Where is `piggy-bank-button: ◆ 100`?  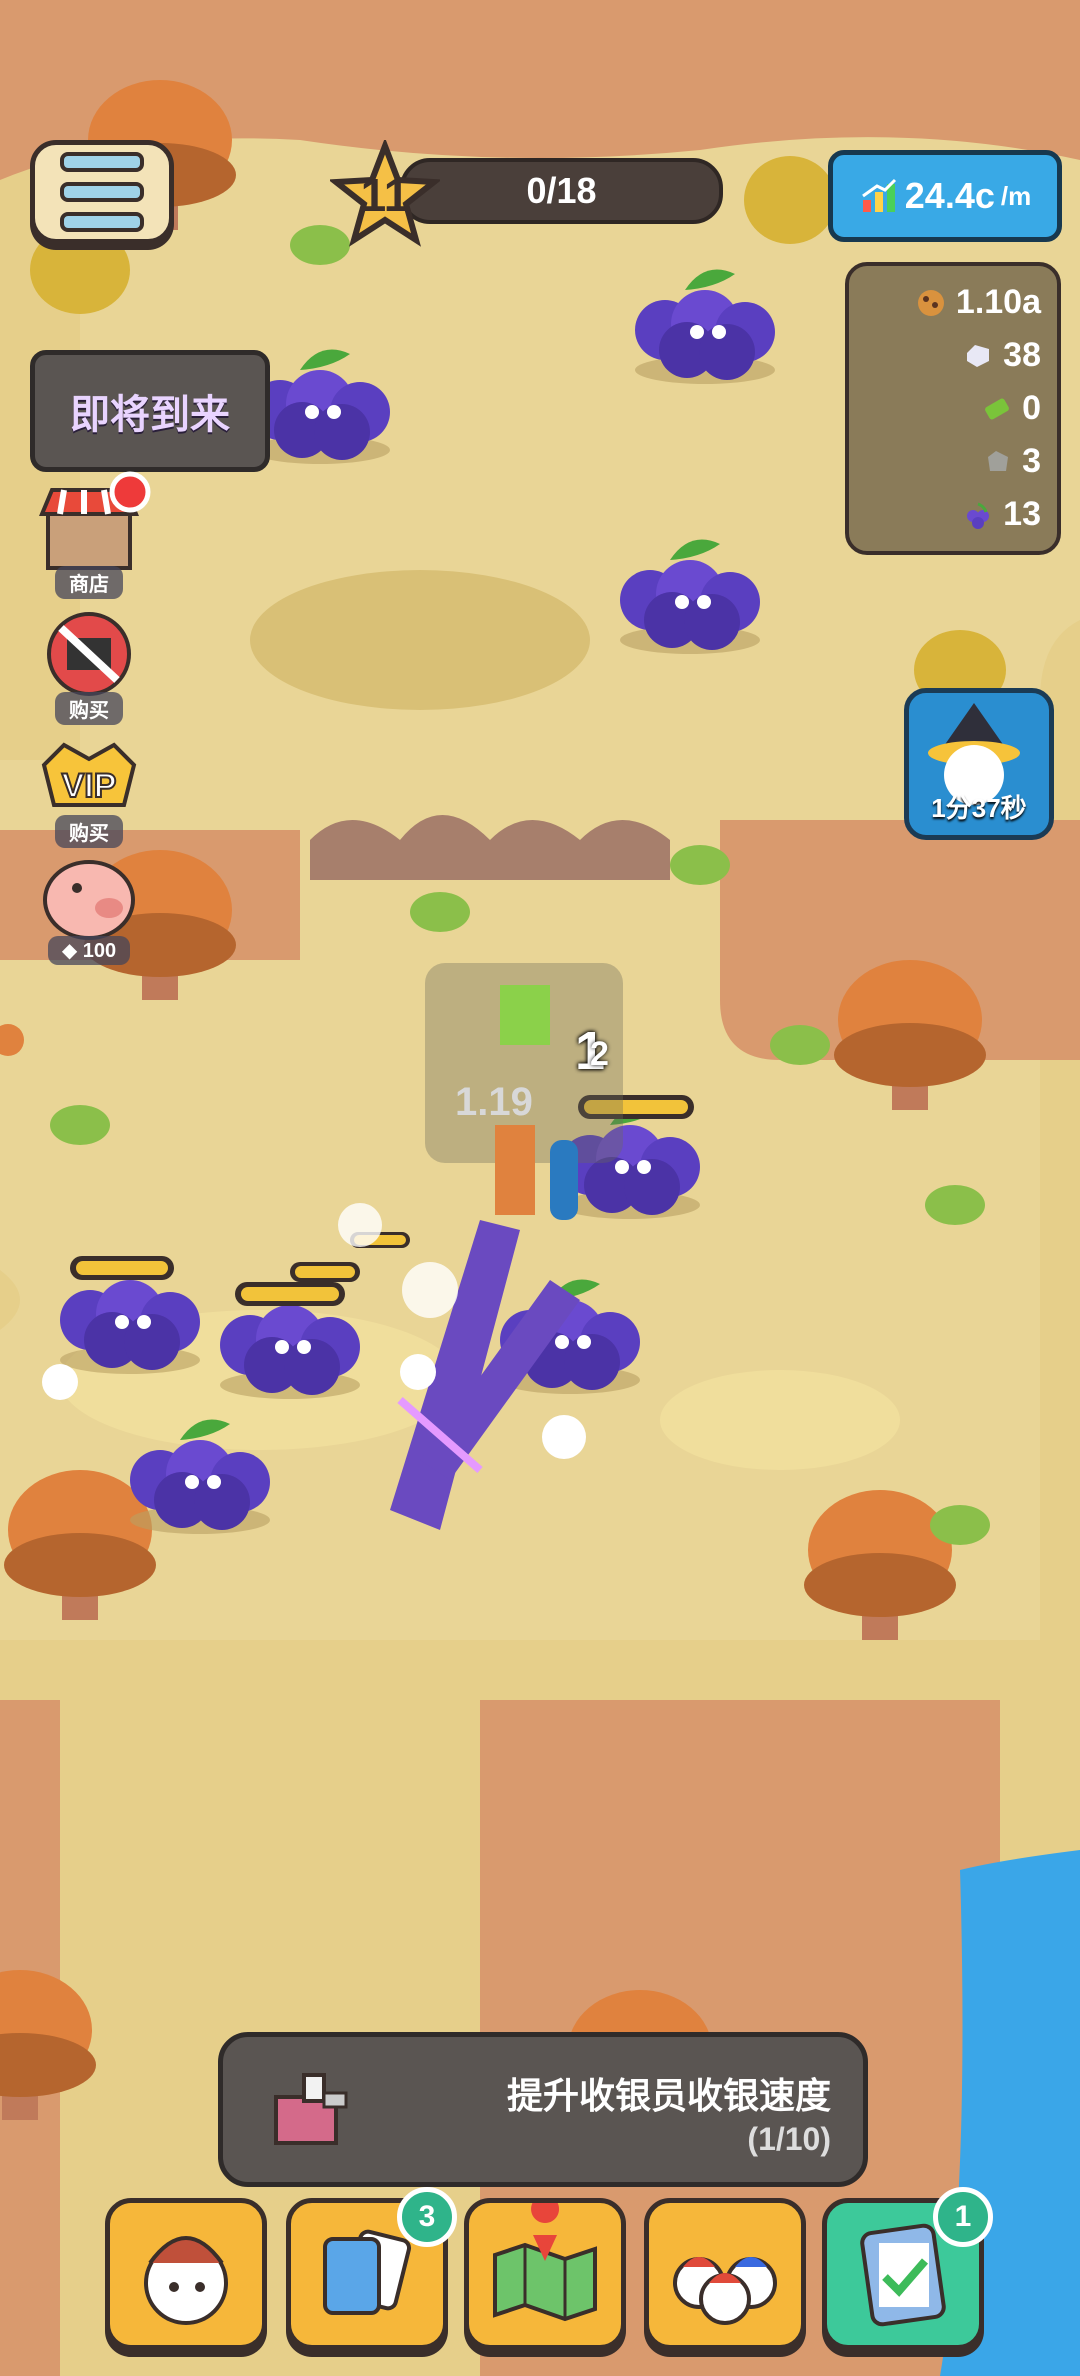
piggy-bank-button: ◆ 100 is located at coordinates (89, 908).